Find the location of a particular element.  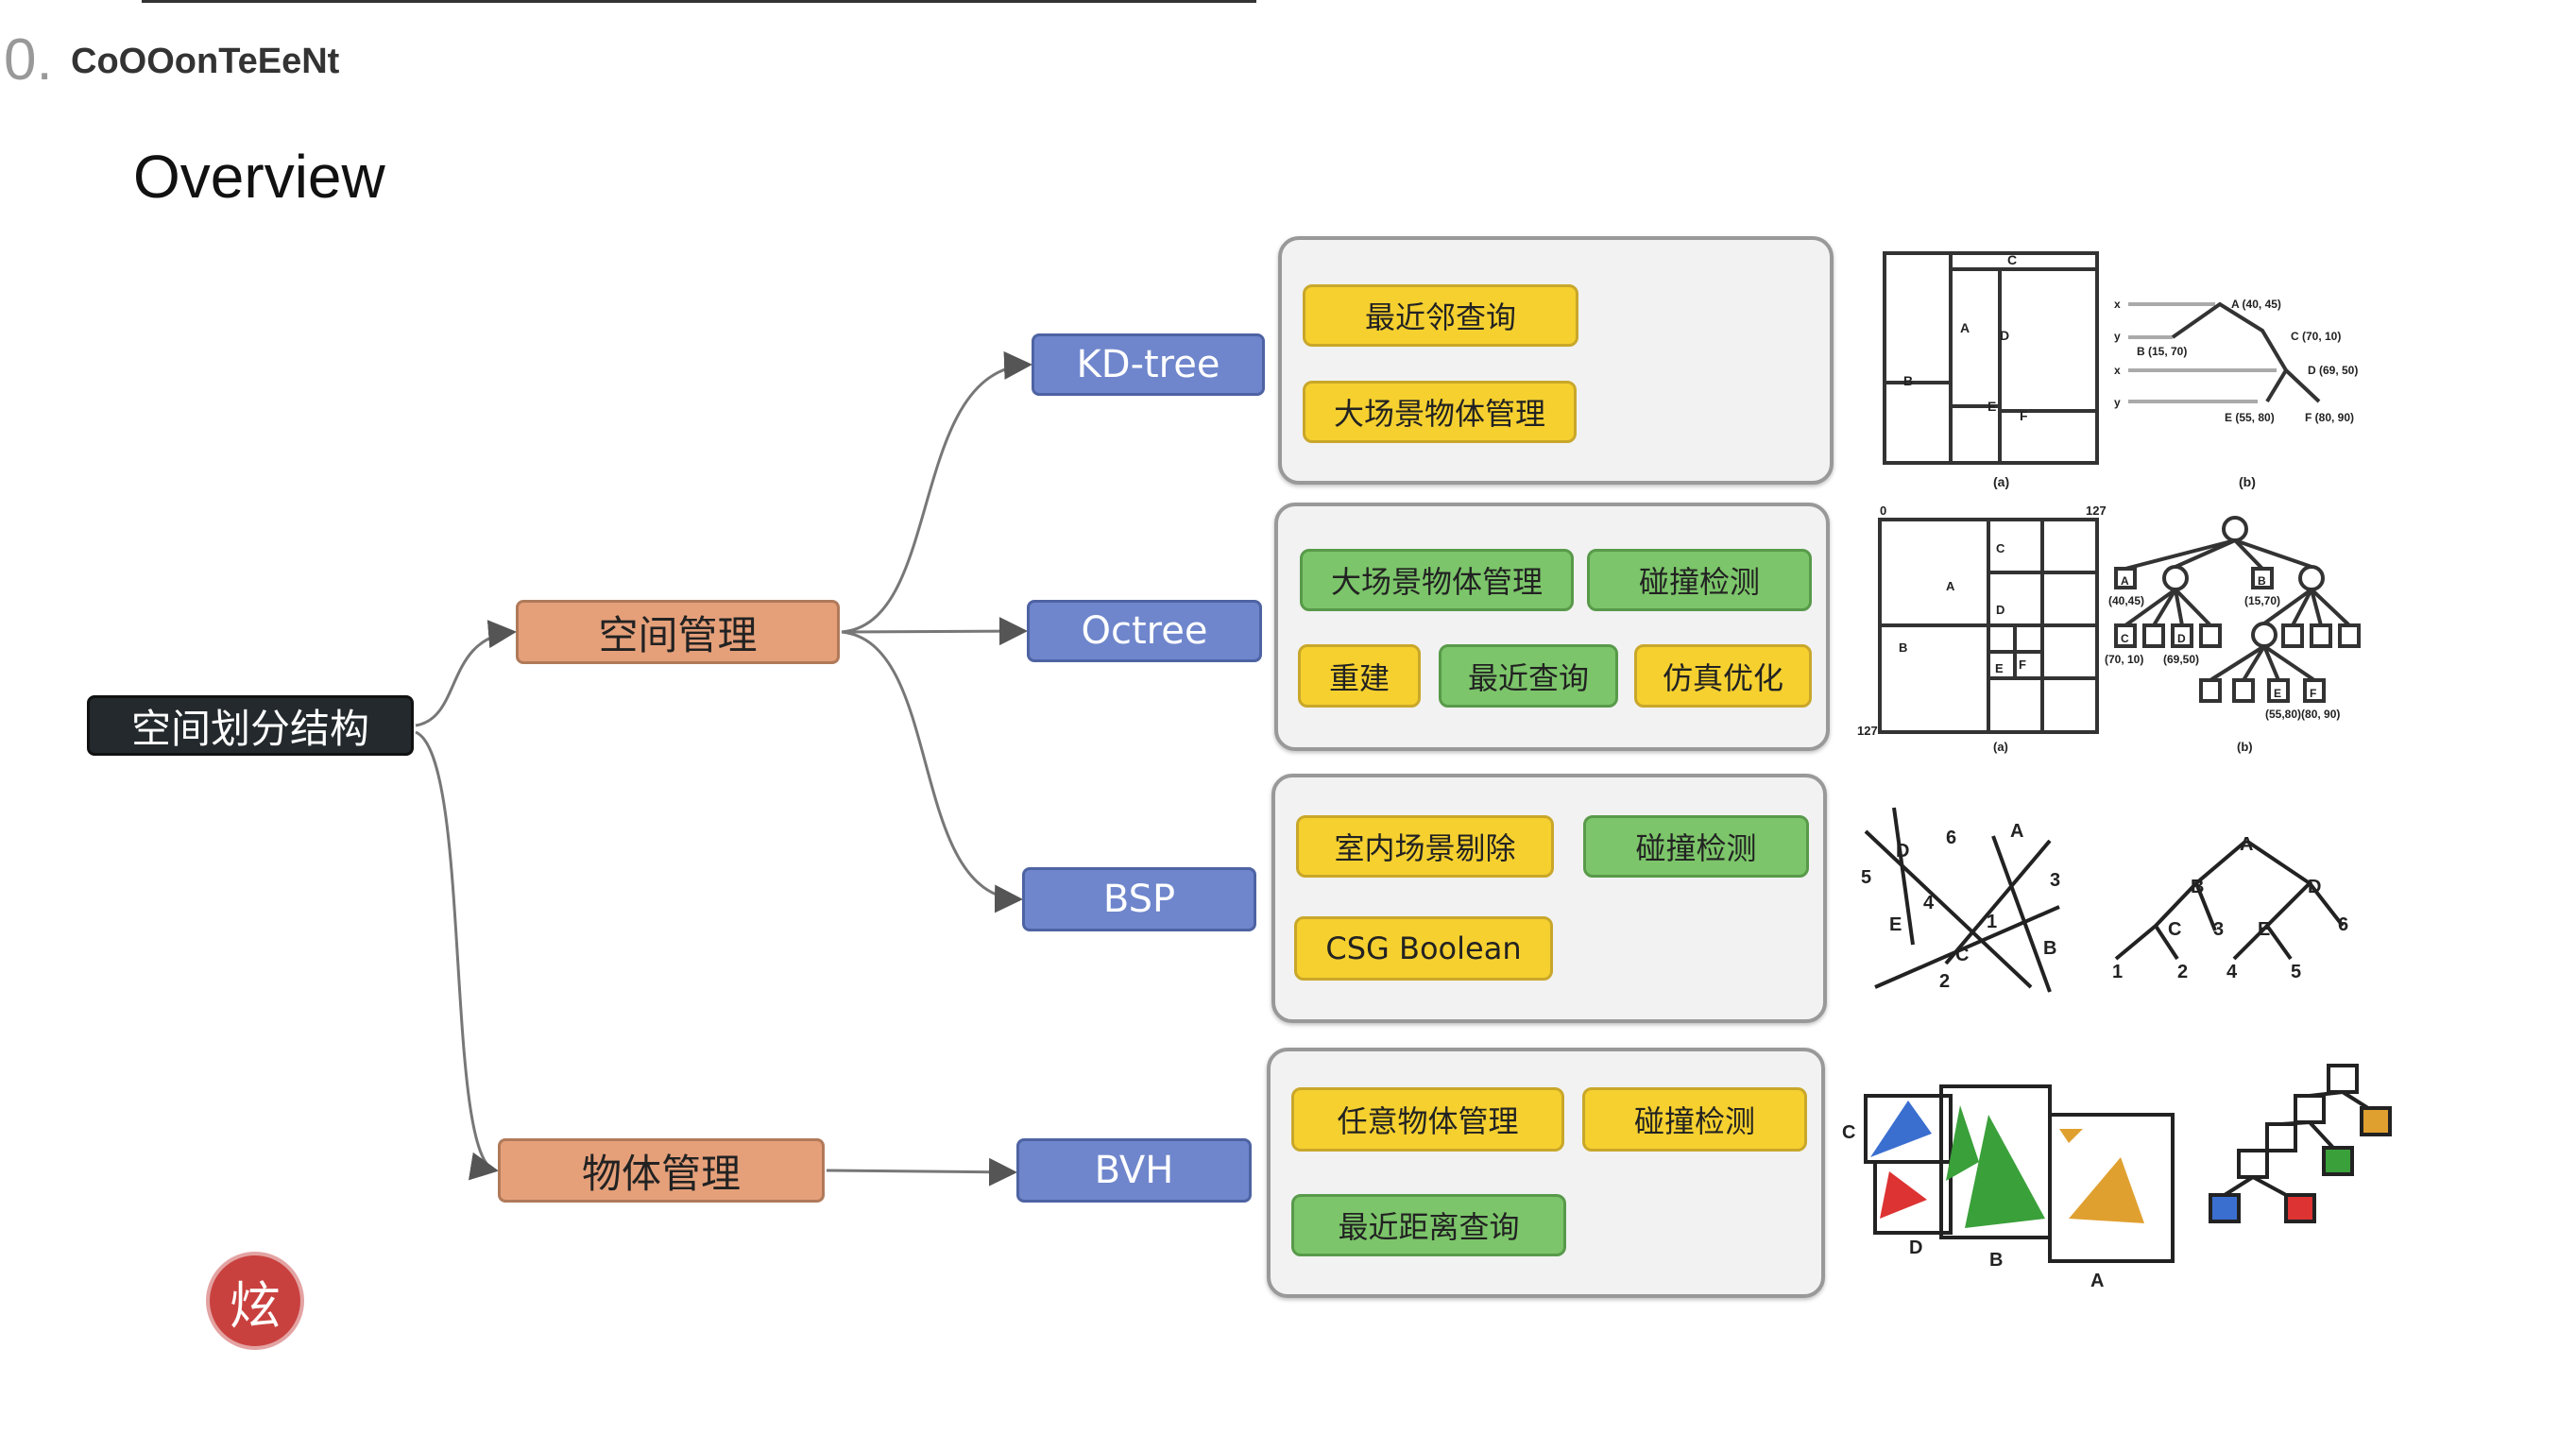

diagram-label: (15,70) is located at coordinates (2262, 600).